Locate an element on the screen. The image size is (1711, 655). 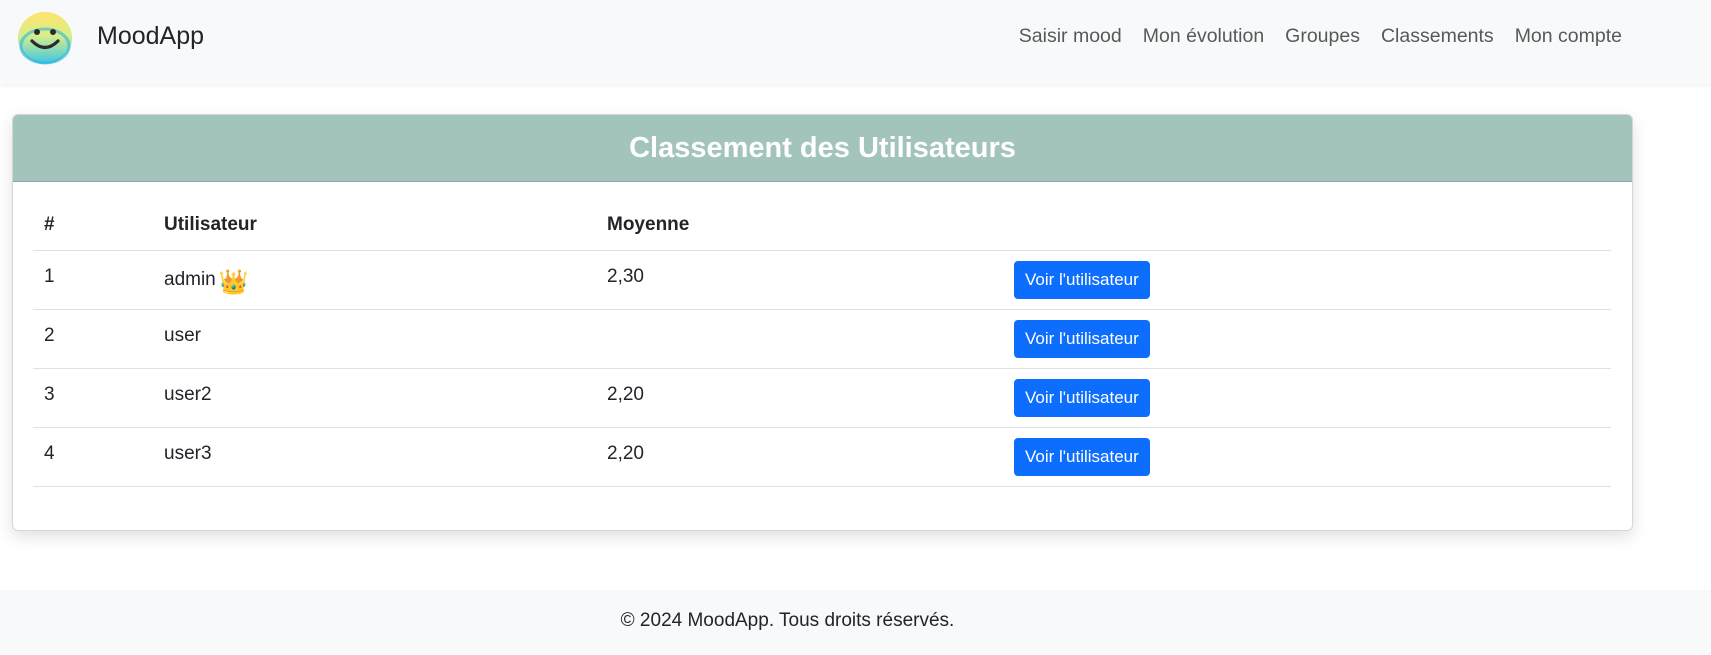
smiley-face-icon is located at coordinates (45, 38).